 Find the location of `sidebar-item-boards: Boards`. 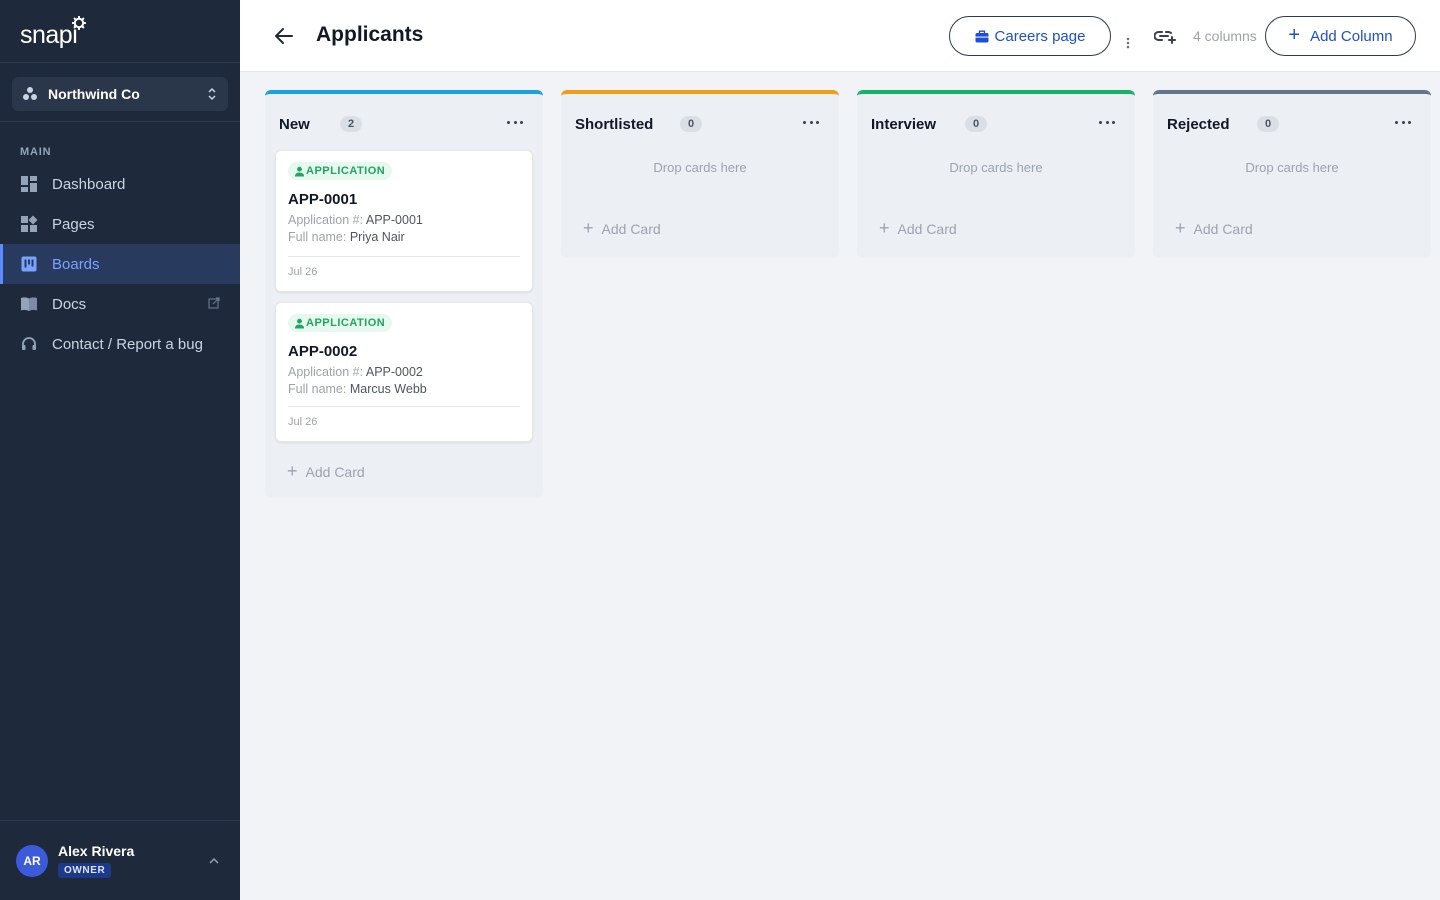

sidebar-item-boards: Boards is located at coordinates (120, 264).